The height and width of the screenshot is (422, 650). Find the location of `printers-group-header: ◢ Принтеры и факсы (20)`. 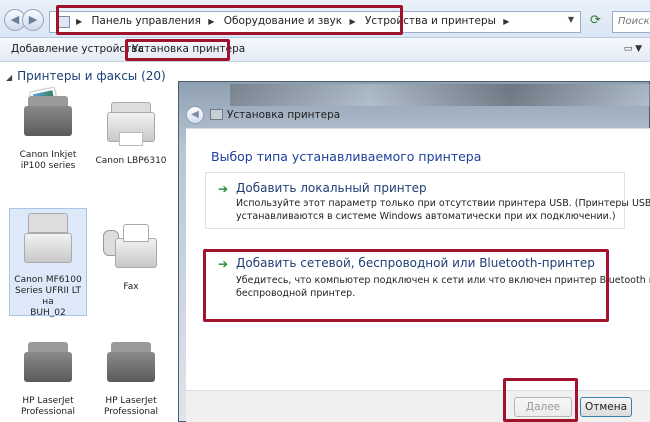

printers-group-header: ◢ Принтеры и факсы (20) is located at coordinates (86, 76).